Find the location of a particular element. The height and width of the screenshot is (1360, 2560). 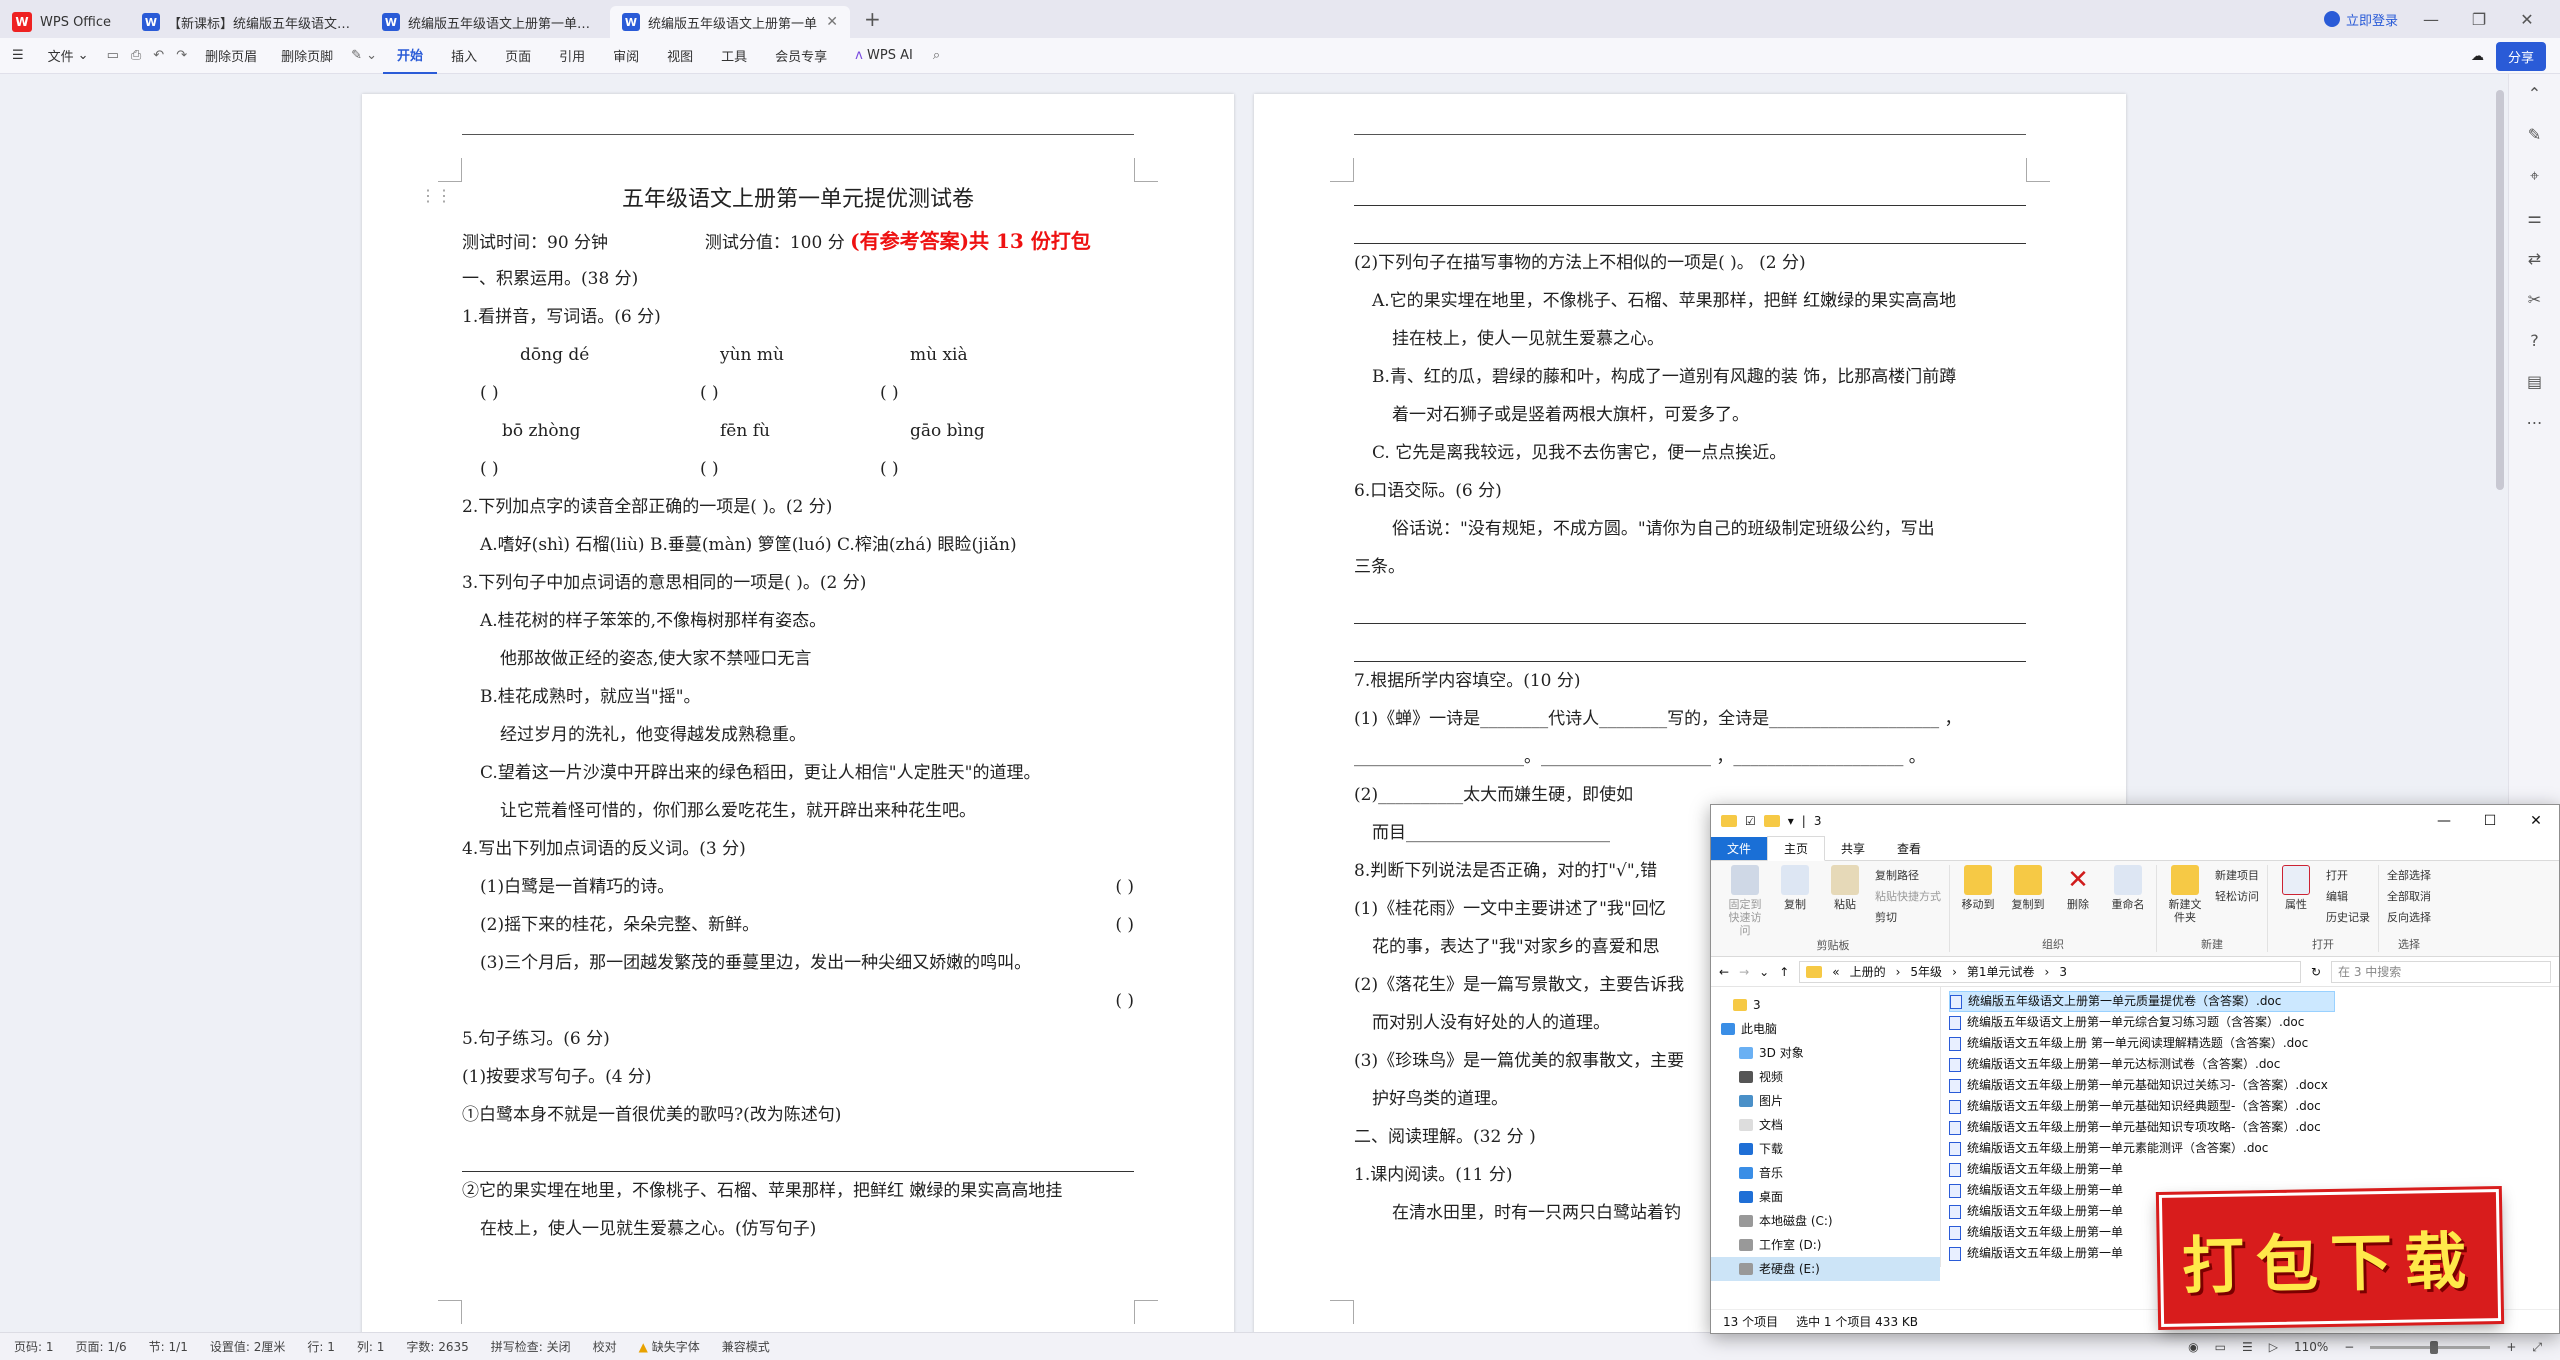

tab-page: 页面 is located at coordinates (518, 56).